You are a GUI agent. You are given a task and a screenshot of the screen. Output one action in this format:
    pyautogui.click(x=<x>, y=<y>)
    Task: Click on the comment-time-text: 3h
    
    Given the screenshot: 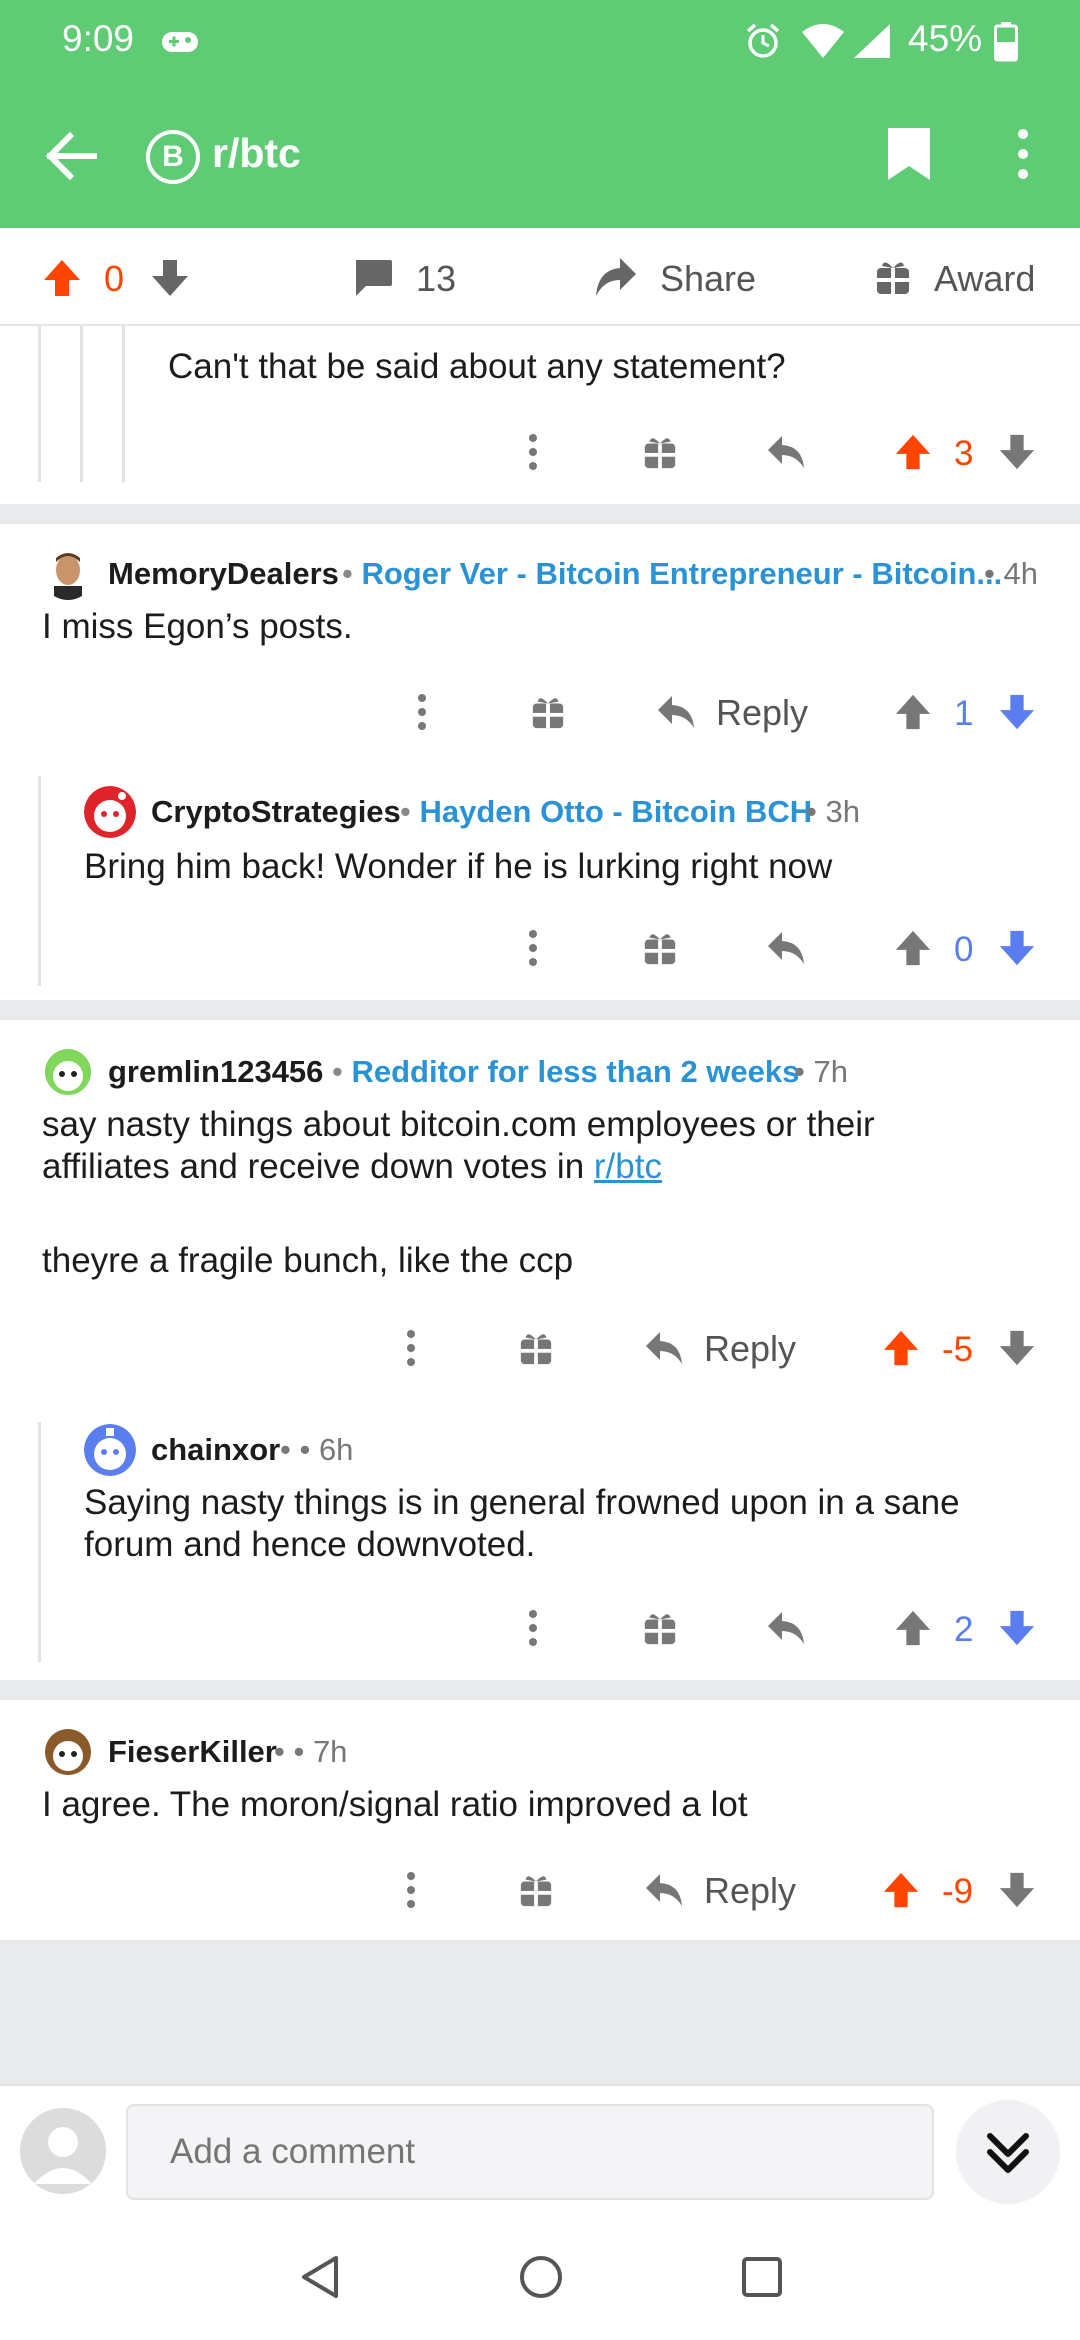 What is the action you would take?
    pyautogui.click(x=842, y=811)
    